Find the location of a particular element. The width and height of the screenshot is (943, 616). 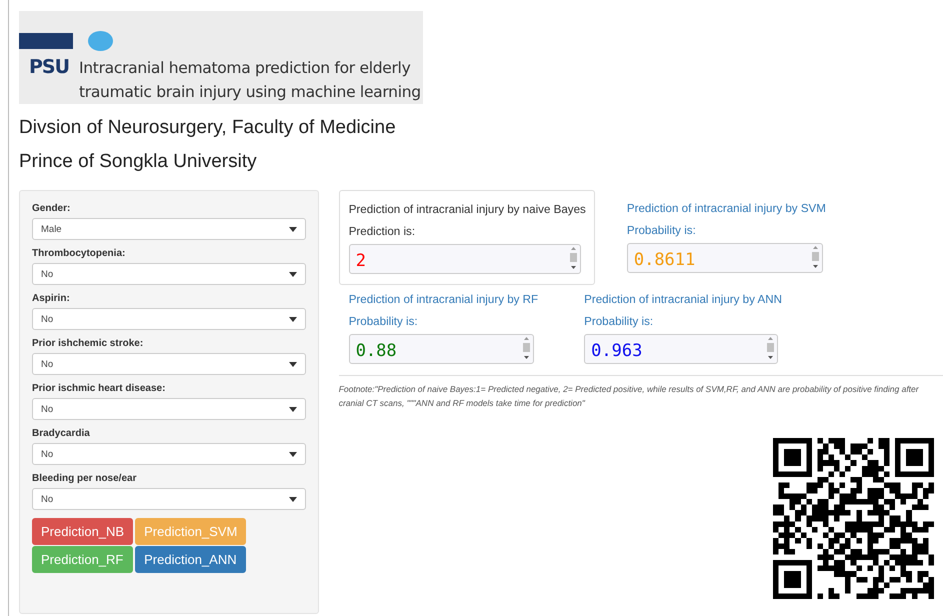

prediction-button: Prediction_ANN is located at coordinates (190, 559).